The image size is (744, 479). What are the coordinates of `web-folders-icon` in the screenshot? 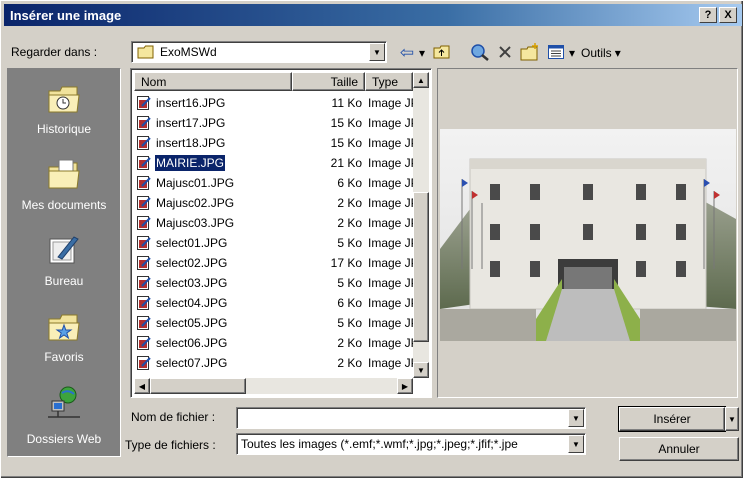 It's located at (64, 406).